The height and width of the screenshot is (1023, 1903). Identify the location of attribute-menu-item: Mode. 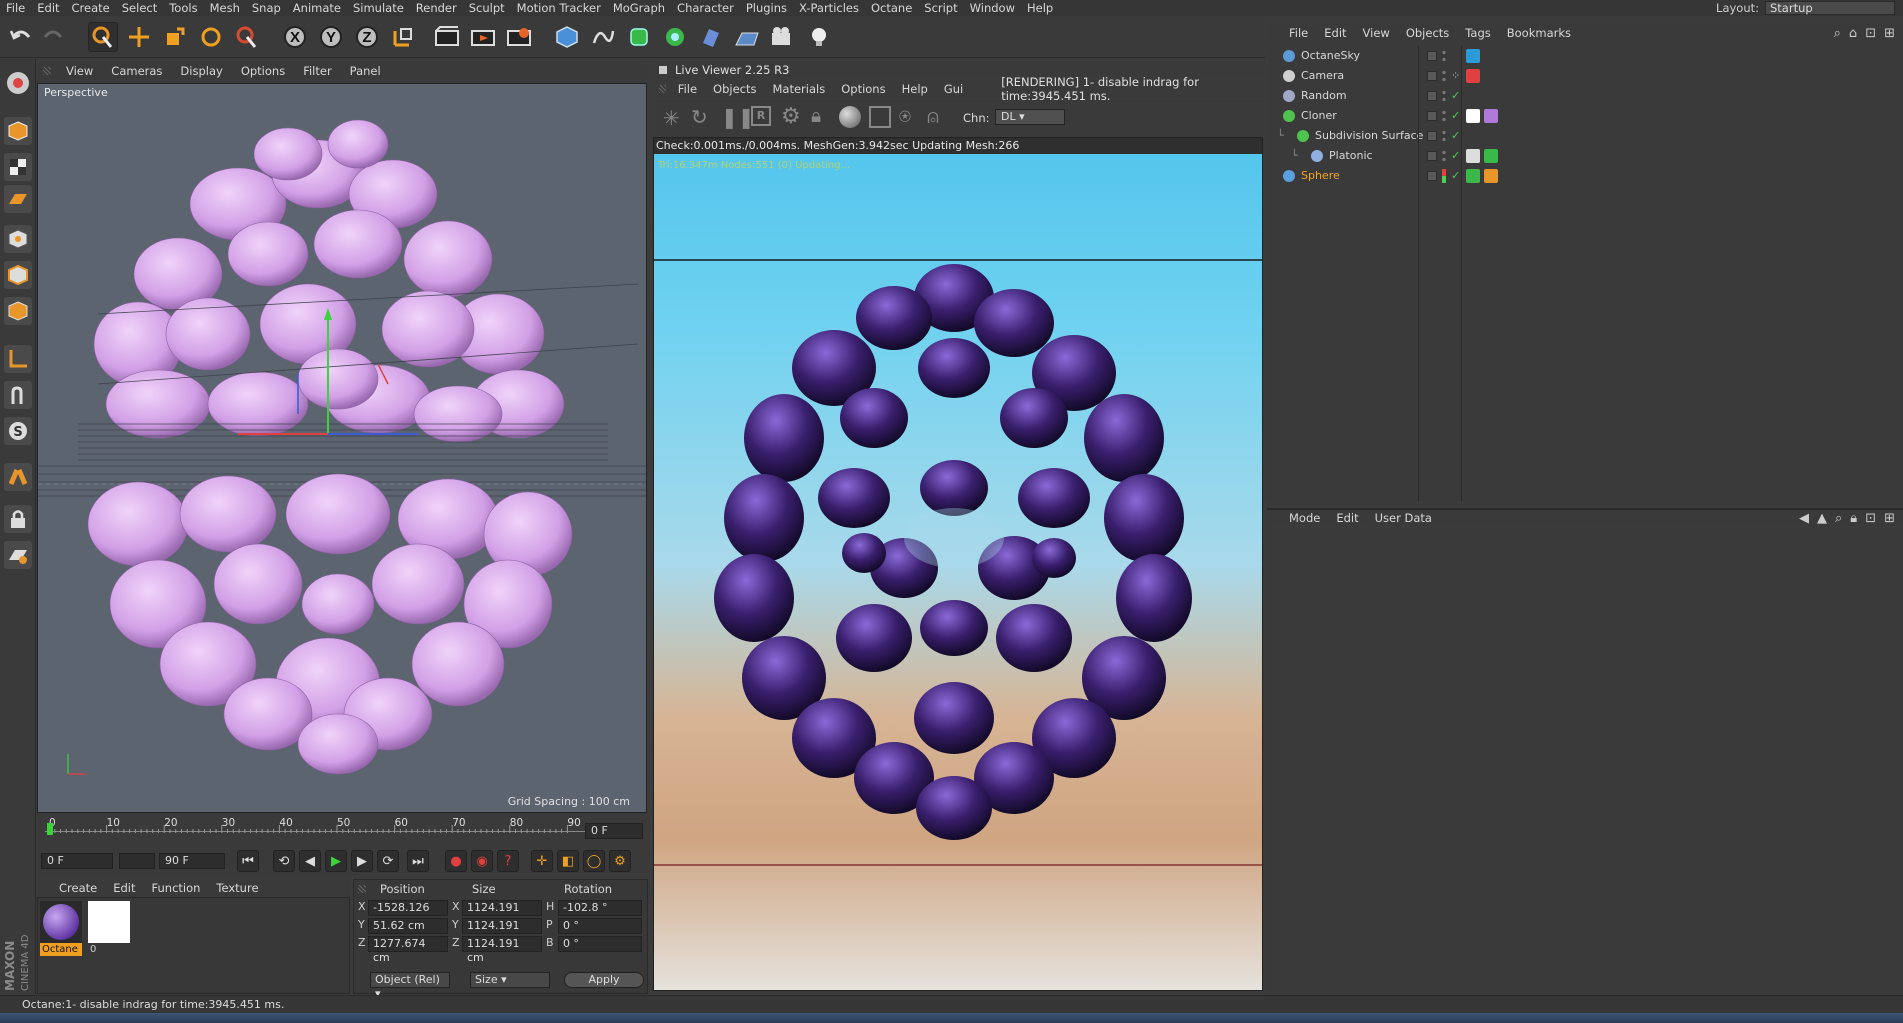
(1304, 518).